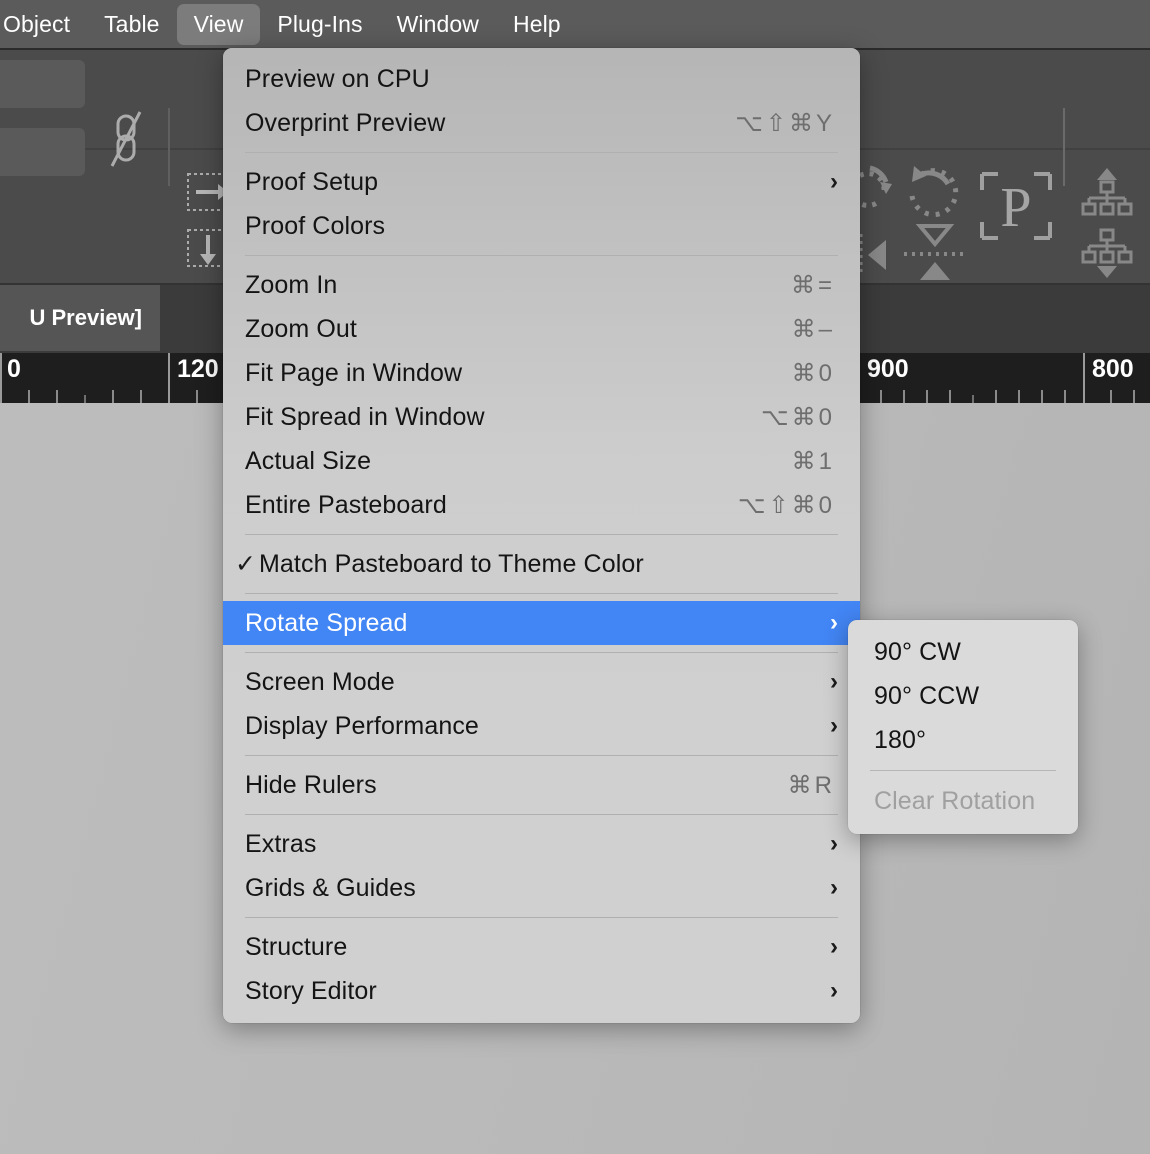 The height and width of the screenshot is (1154, 1150). I want to click on submenu-item-label: 90° CCW, so click(927, 695).